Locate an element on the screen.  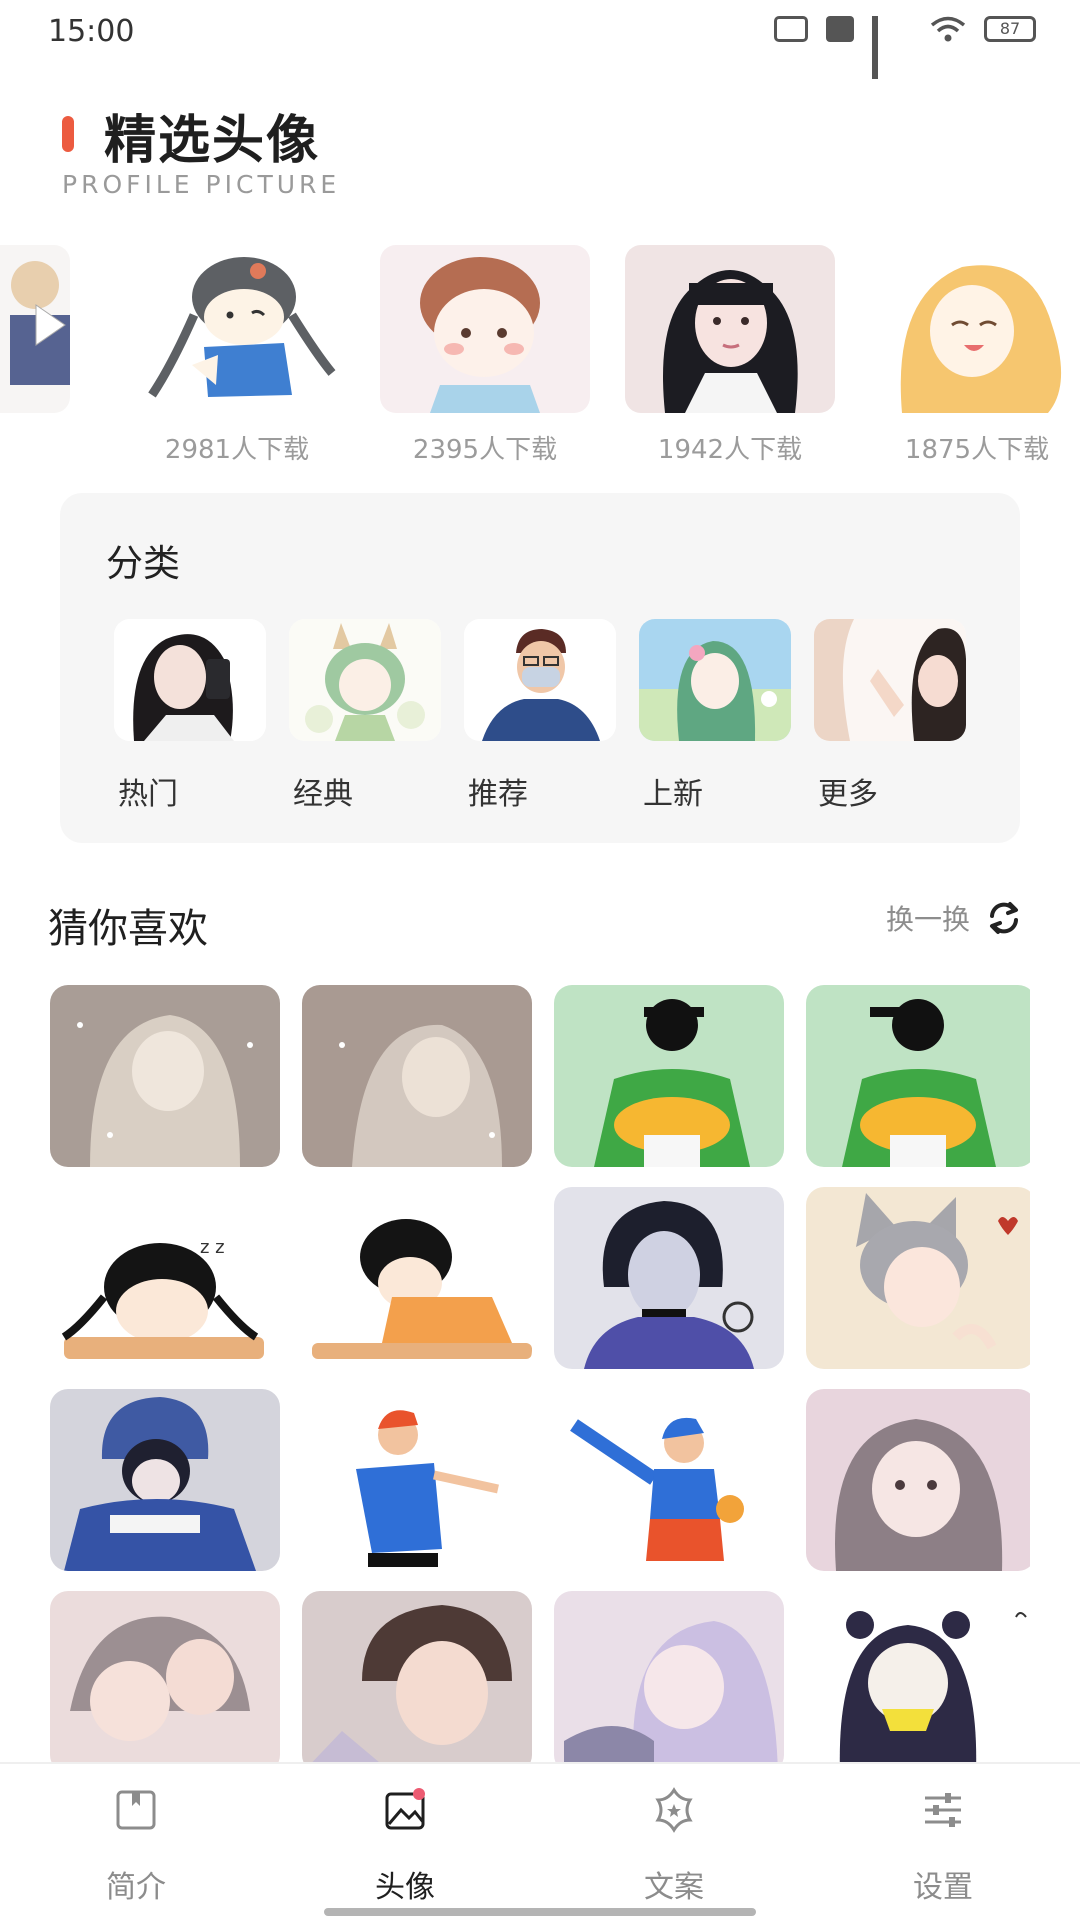
svg-text: z z is located at coordinates (212, 1247).